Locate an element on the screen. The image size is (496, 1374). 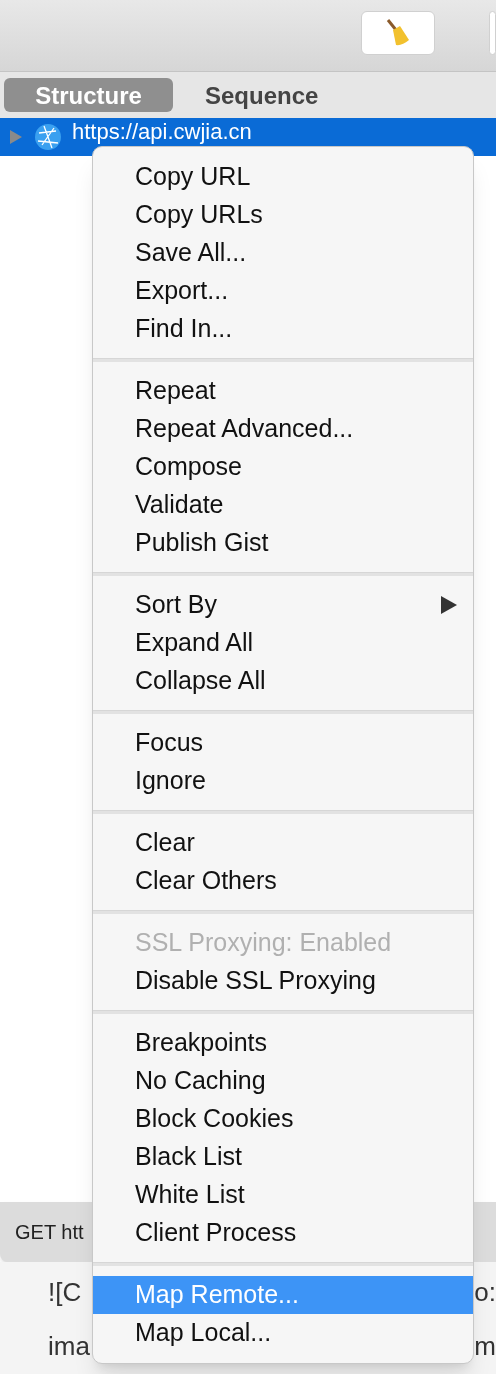
menu-item: Disable SSL Proxying is located at coordinates (283, 981).